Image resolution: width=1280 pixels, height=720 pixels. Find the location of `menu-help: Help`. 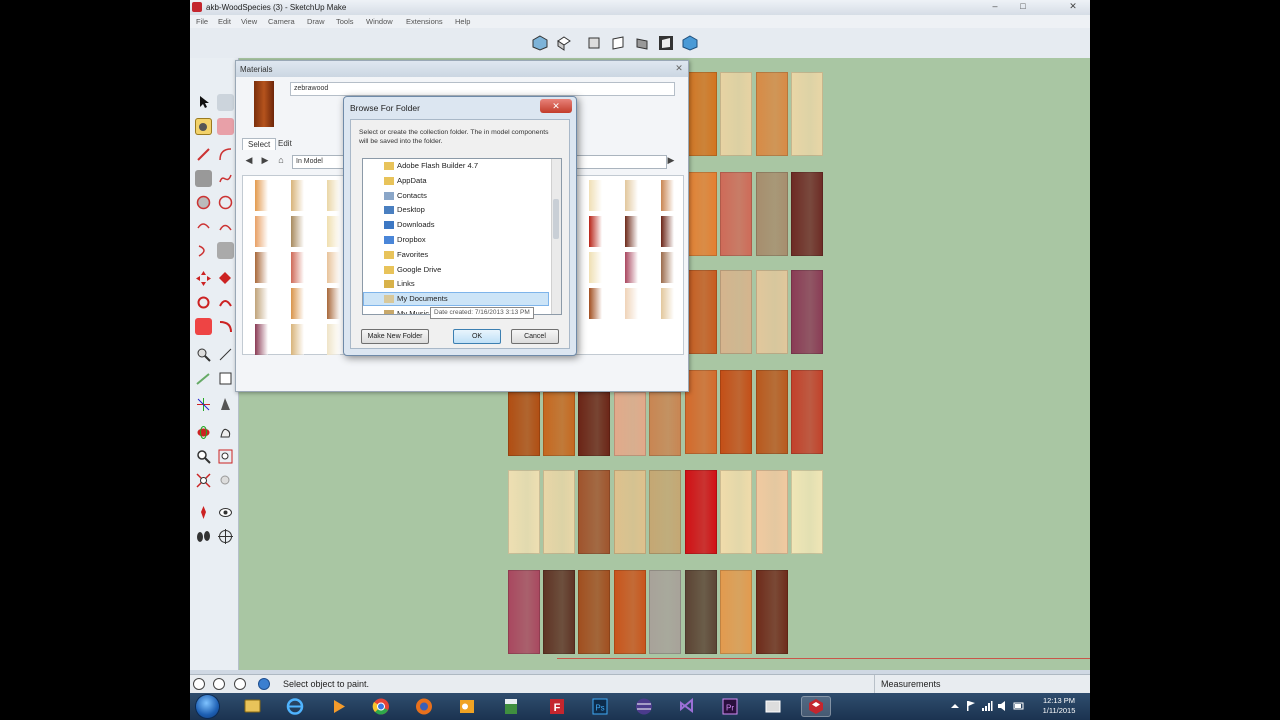

menu-help: Help is located at coordinates (462, 21).